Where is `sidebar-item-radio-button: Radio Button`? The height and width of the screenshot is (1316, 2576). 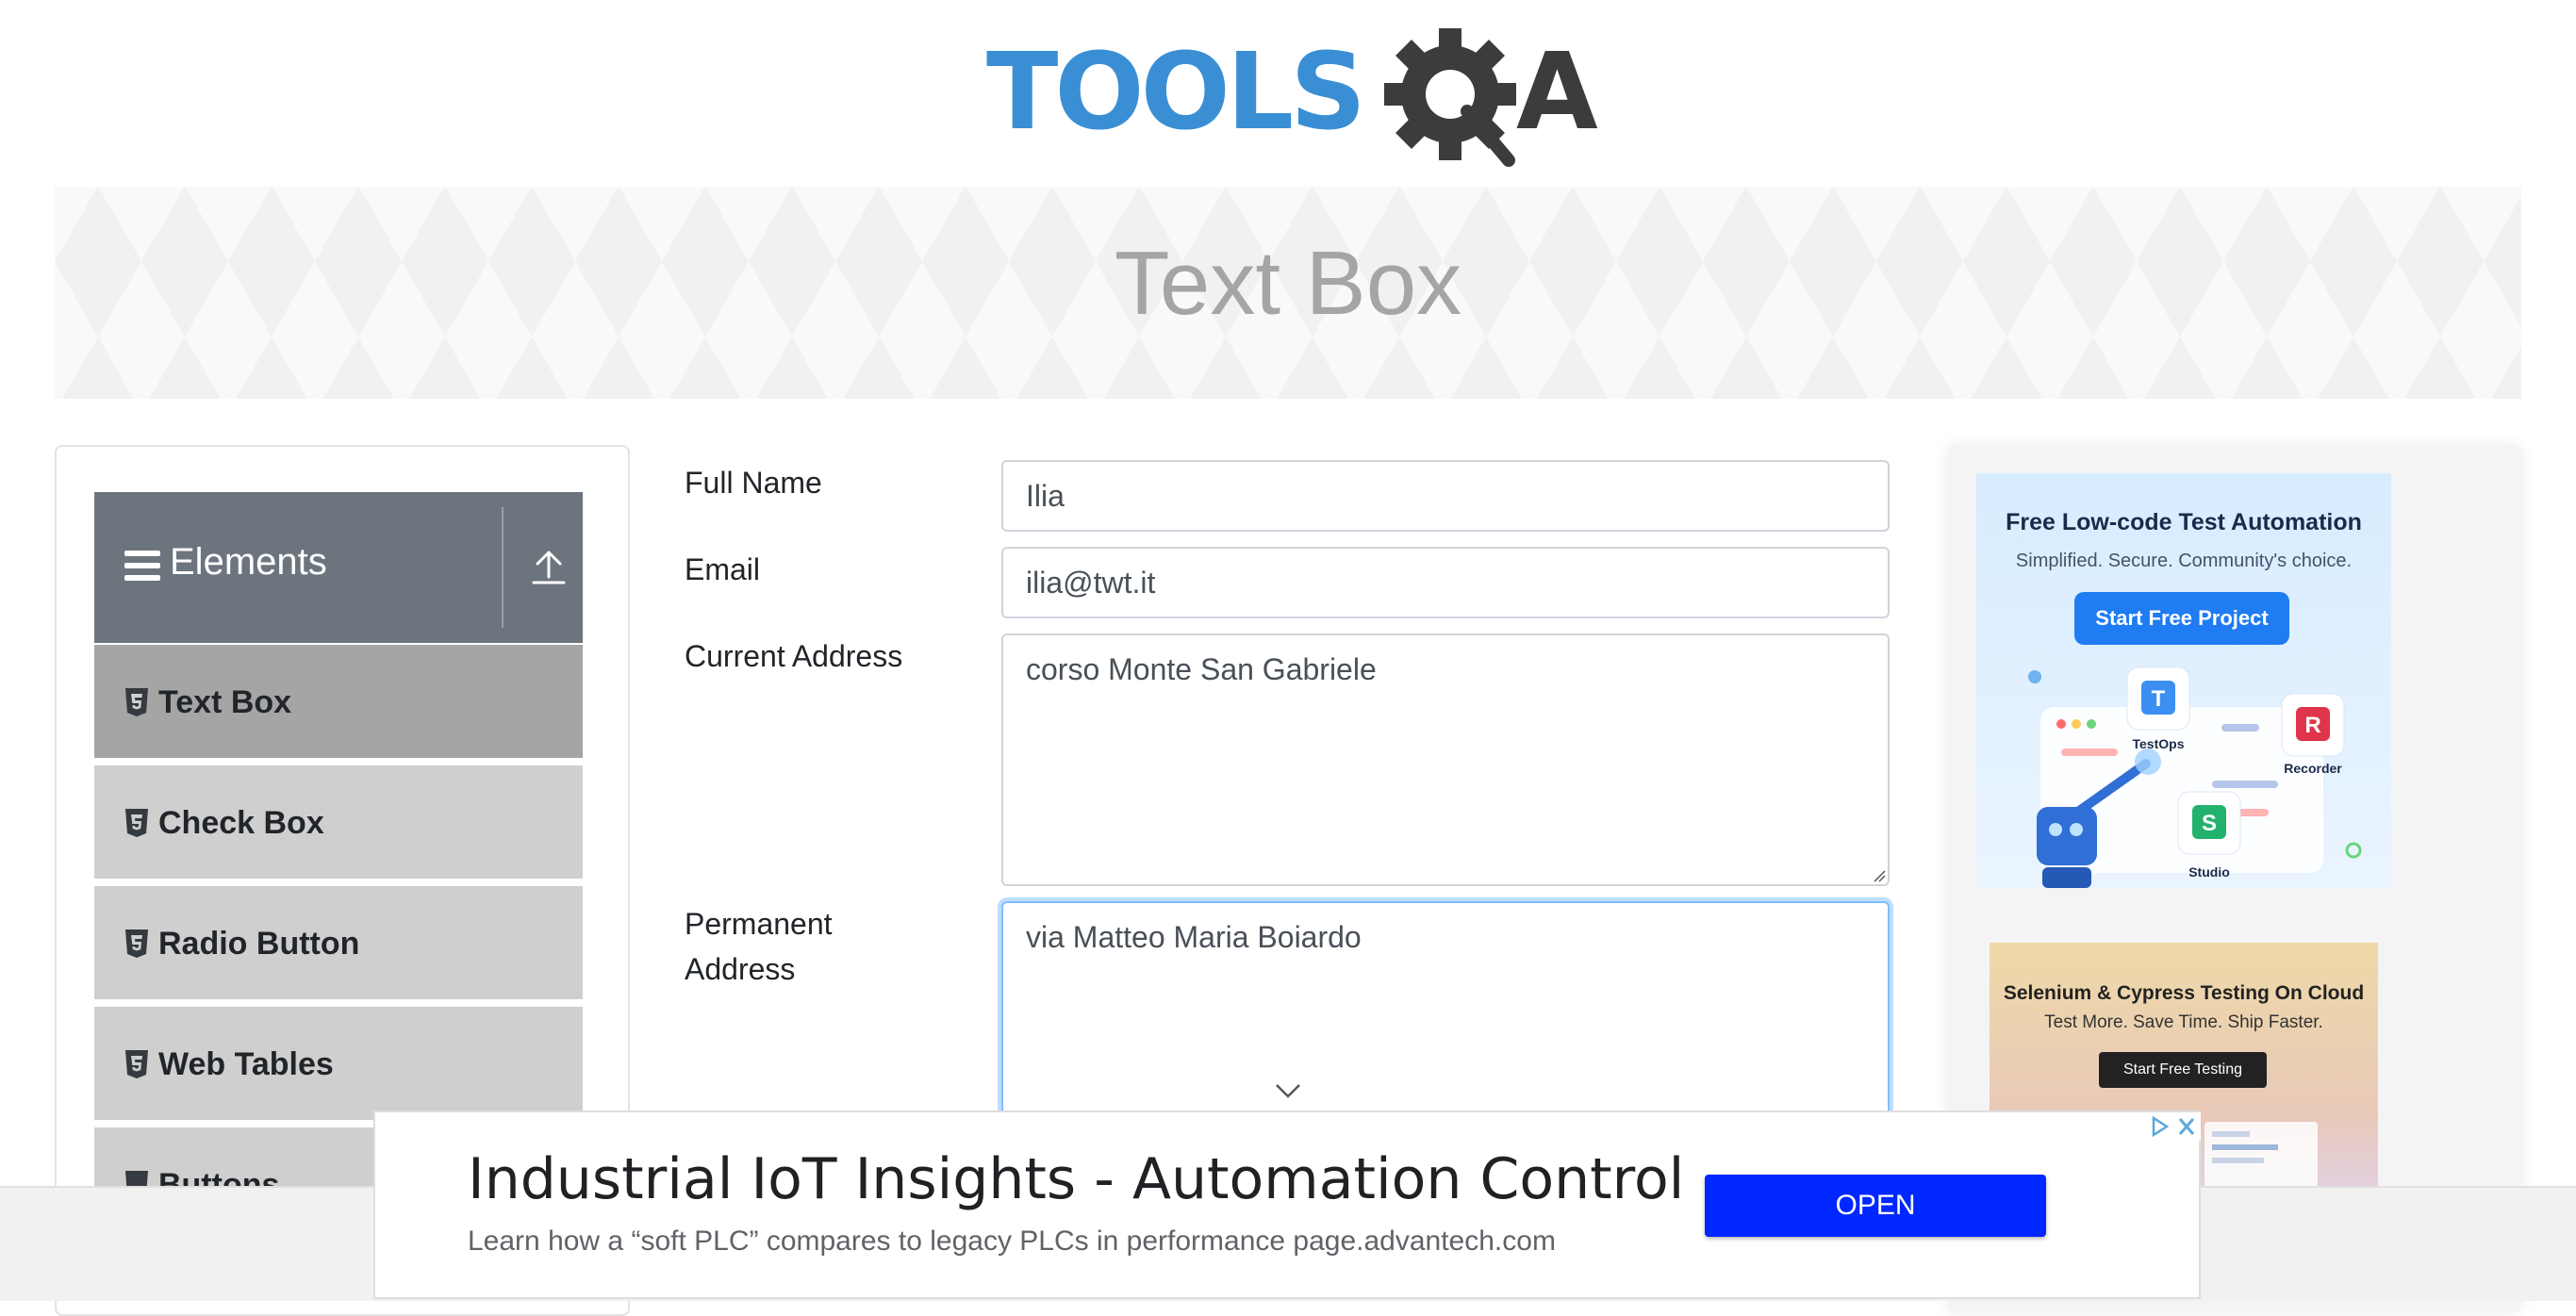 sidebar-item-radio-button: Radio Button is located at coordinates (338, 942).